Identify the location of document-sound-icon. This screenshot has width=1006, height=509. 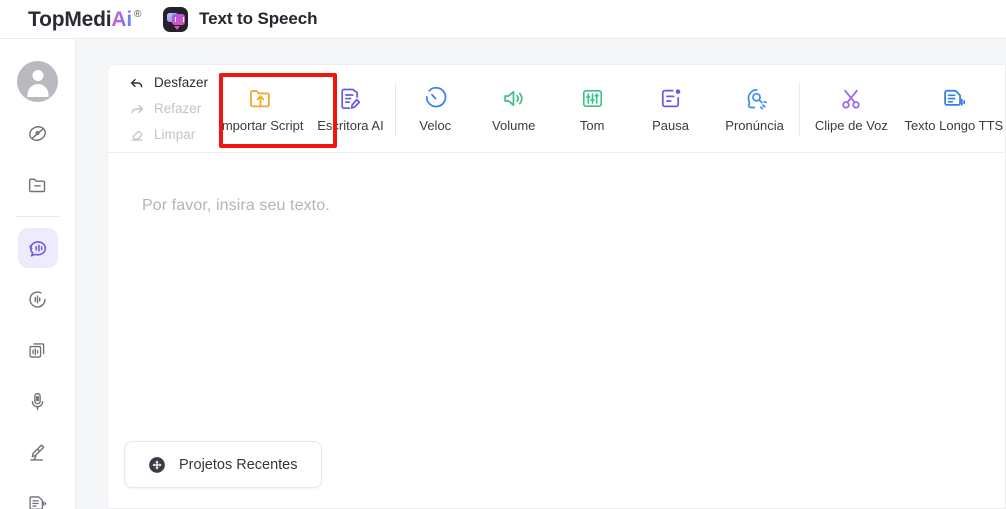
(954, 98).